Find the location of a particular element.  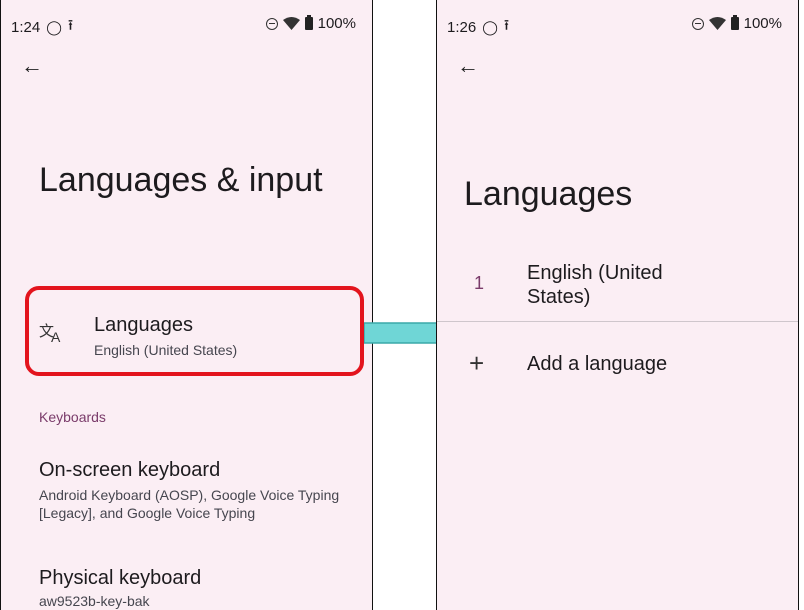

page-title: Languages & input is located at coordinates (181, 180).